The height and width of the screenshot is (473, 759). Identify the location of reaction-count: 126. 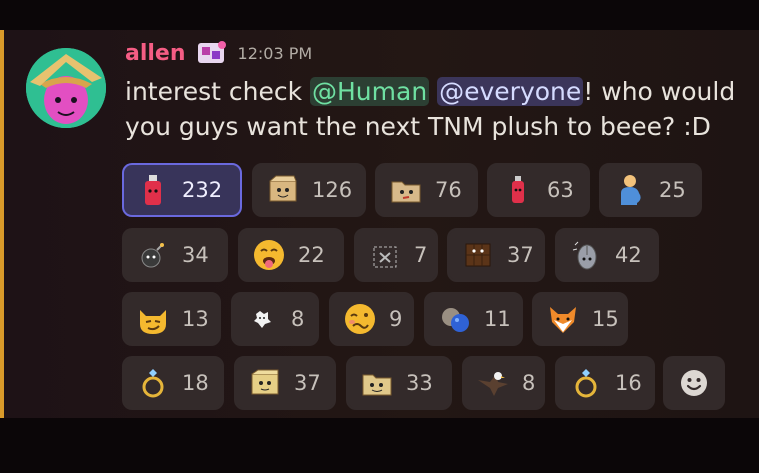
(332, 190).